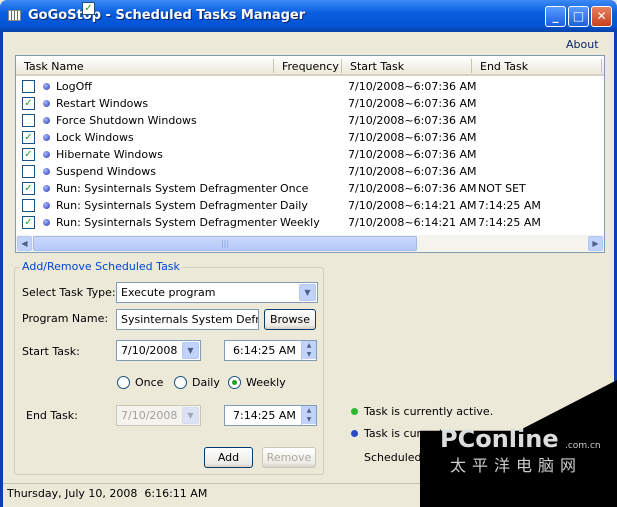 The width and height of the screenshot is (617, 507). What do you see at coordinates (290, 319) in the screenshot?
I see `browse-button: Browse` at bounding box center [290, 319].